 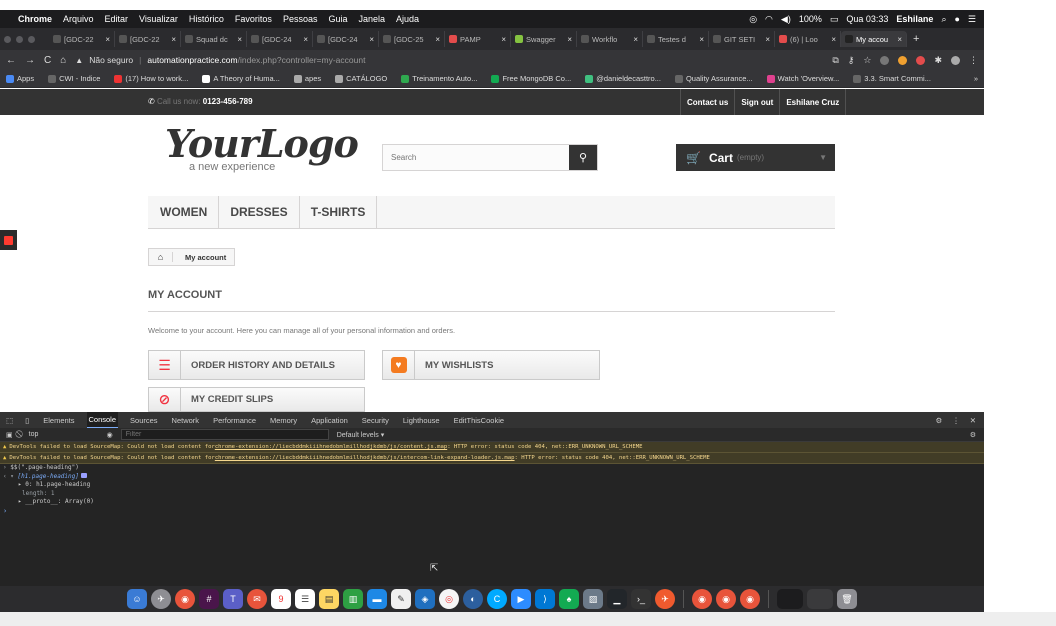 What do you see at coordinates (371, 19) in the screenshot?
I see `menu-janela: Janela` at bounding box center [371, 19].